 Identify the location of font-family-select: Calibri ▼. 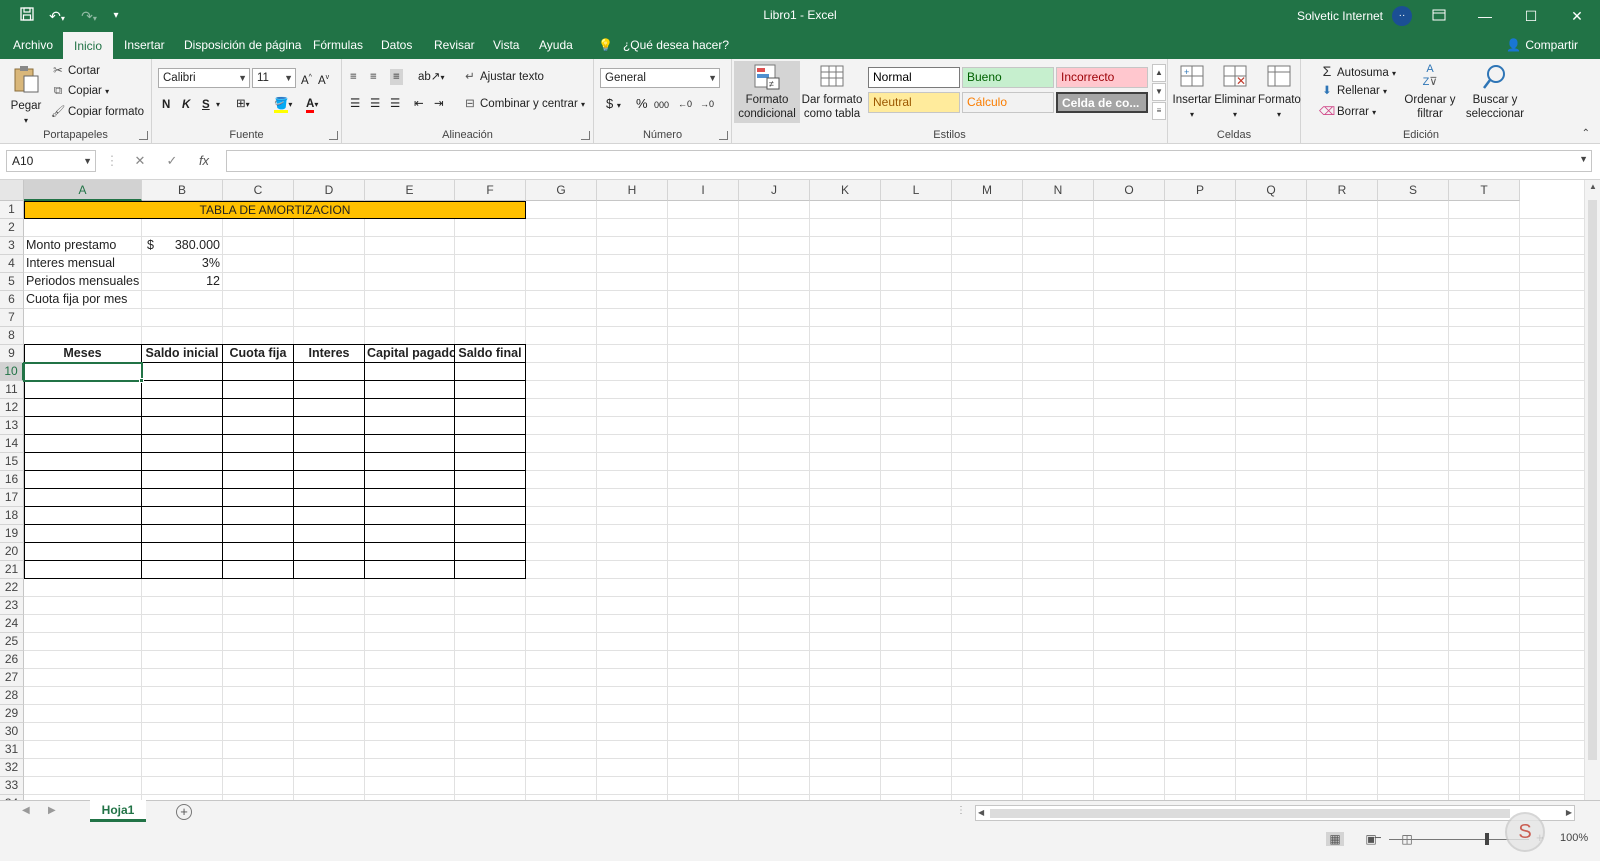
(204, 78).